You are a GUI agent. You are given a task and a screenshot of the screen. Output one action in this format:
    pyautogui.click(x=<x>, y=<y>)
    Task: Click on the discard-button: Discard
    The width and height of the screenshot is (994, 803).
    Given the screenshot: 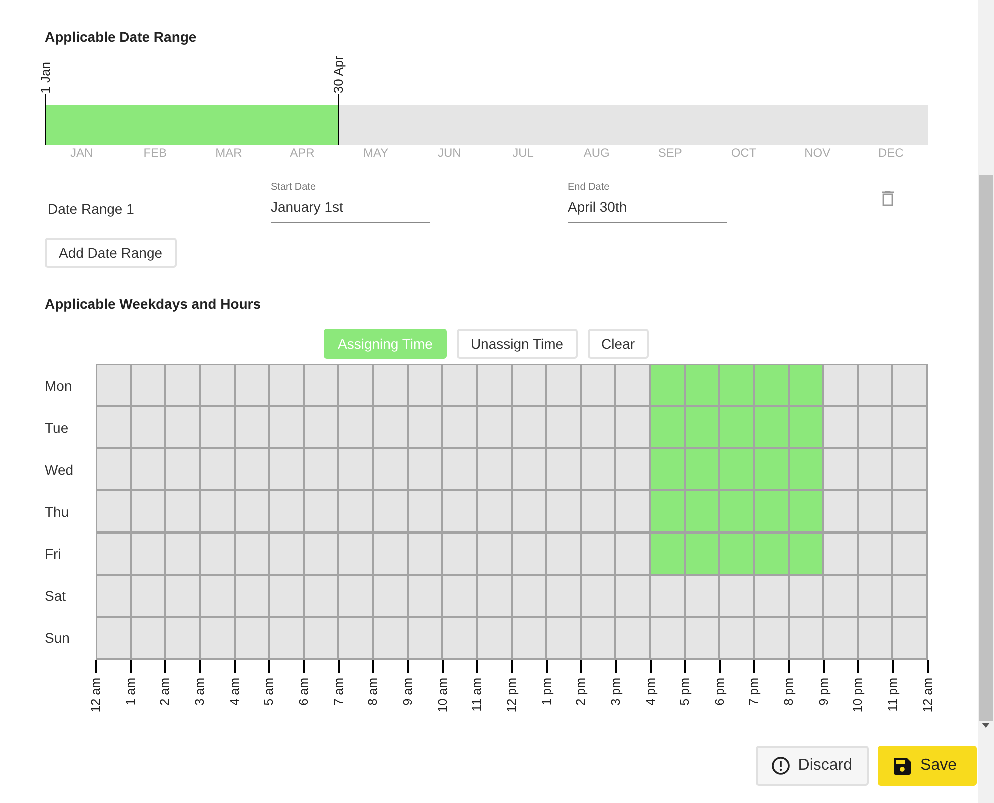 What is the action you would take?
    pyautogui.click(x=812, y=766)
    